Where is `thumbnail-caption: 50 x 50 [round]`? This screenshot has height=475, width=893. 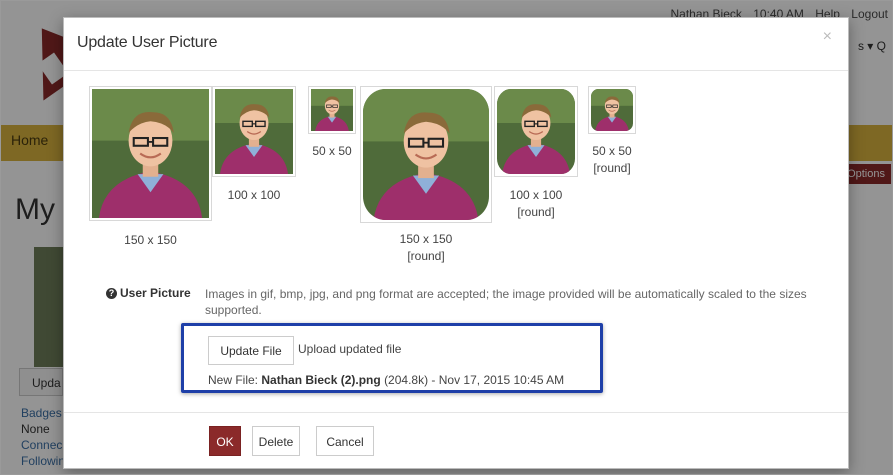 thumbnail-caption: 50 x 50 [round] is located at coordinates (612, 159).